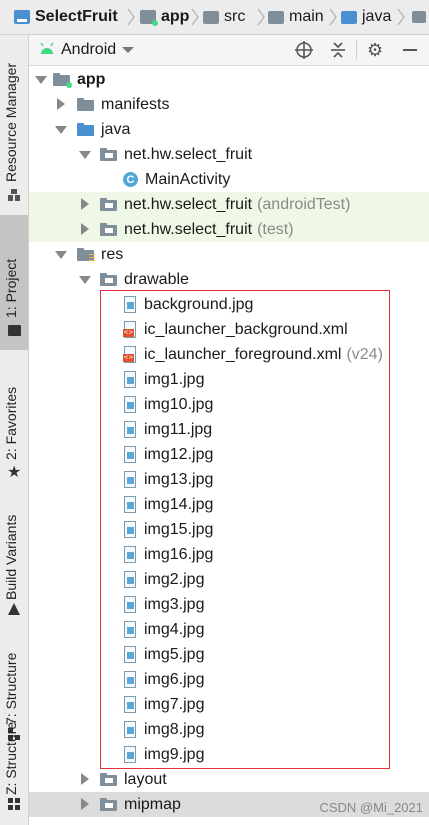 The width and height of the screenshot is (429, 825). What do you see at coordinates (14, 194) in the screenshot?
I see `resource-manager-icon` at bounding box center [14, 194].